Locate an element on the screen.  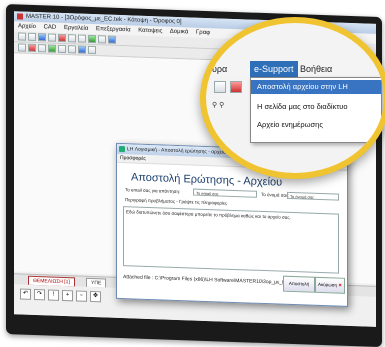
zoomed-toolbar is located at coordinates (228, 87).